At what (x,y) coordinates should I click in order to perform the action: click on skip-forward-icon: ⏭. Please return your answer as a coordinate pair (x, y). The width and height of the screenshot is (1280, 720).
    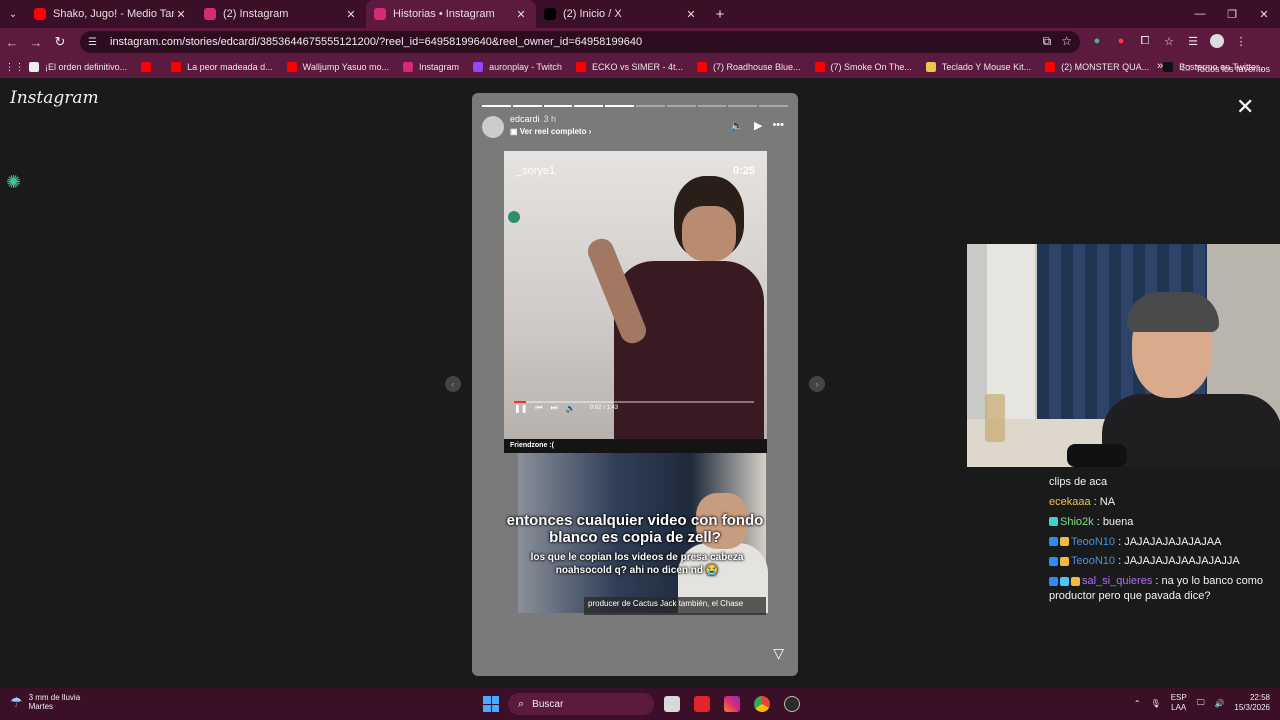
    Looking at the image, I should click on (554, 408).